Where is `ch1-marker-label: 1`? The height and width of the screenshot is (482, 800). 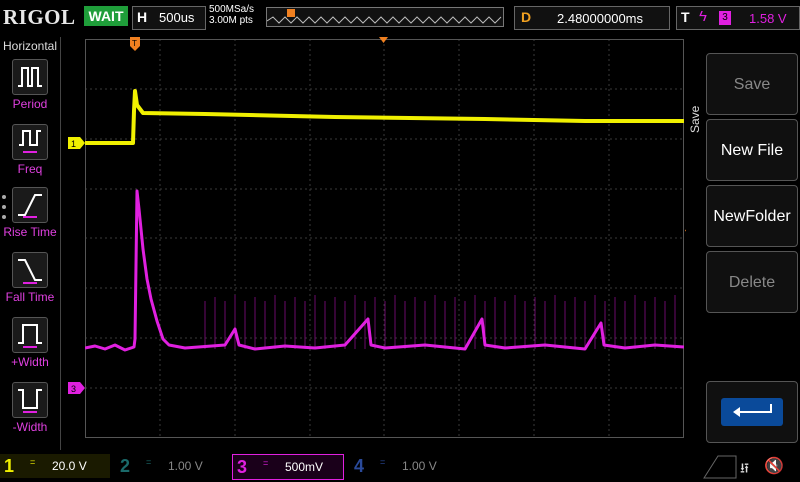
ch1-marker-label: 1 is located at coordinates (73, 144).